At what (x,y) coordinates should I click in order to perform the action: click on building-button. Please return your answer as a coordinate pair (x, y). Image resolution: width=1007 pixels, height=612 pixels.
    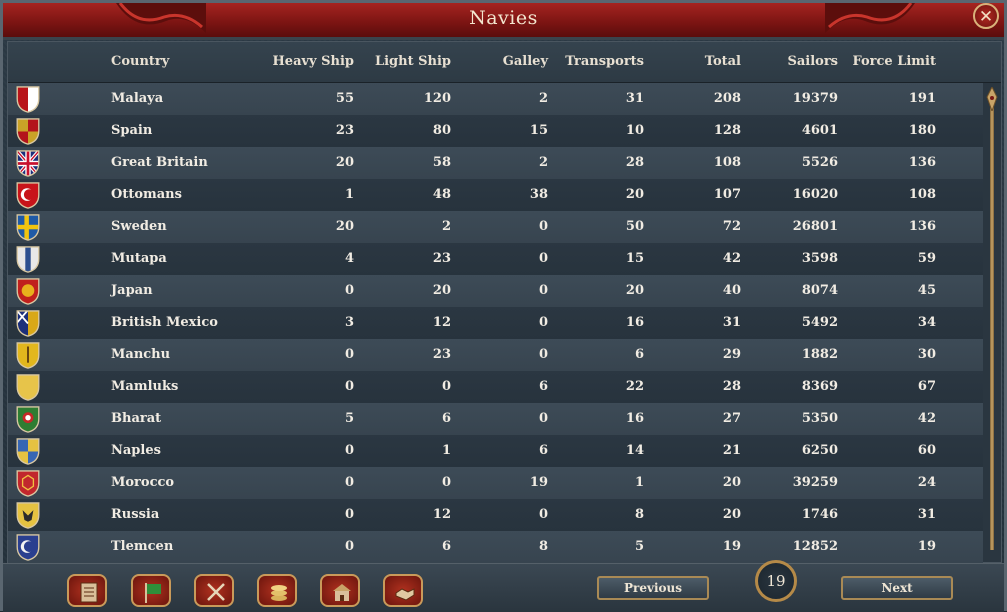
    Looking at the image, I should click on (340, 590).